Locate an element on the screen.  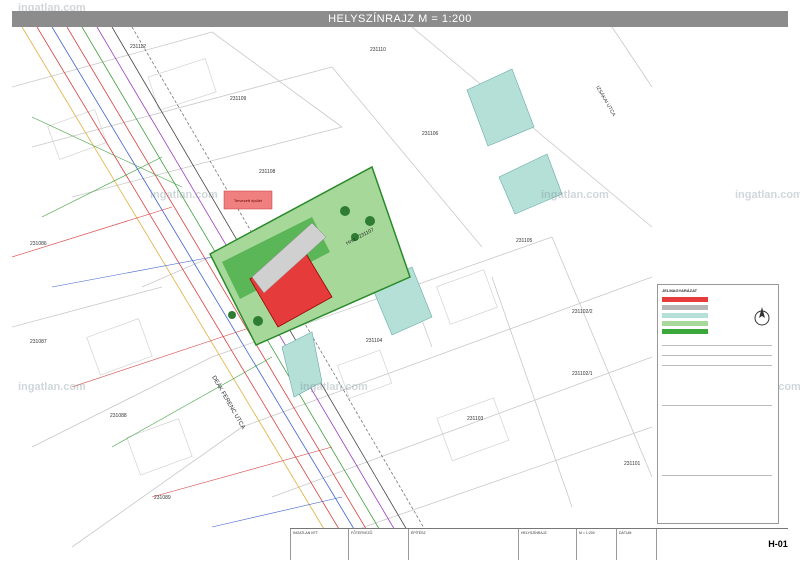
svg-text: 231101 is located at coordinates (632, 464).